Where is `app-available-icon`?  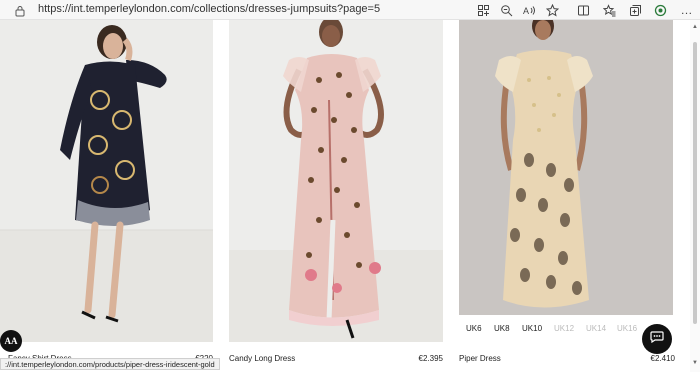 app-available-icon is located at coordinates (483, 10).